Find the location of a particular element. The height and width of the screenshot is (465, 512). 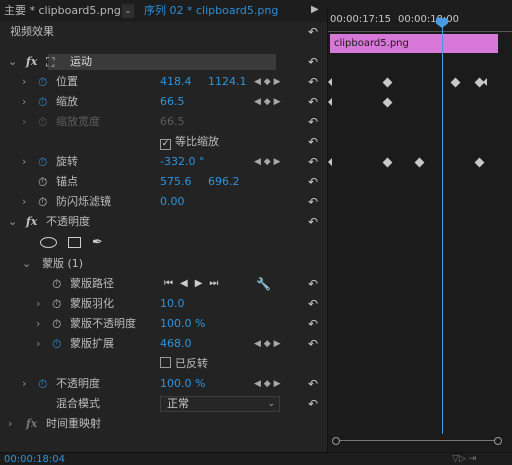

export-icon: ⇥ is located at coordinates (473, 459).